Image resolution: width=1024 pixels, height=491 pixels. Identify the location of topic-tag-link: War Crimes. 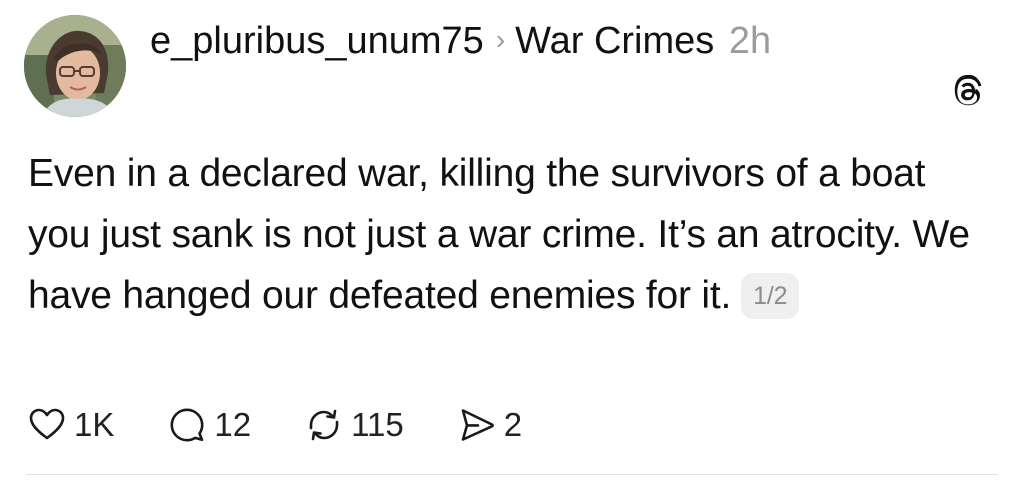
(614, 41).